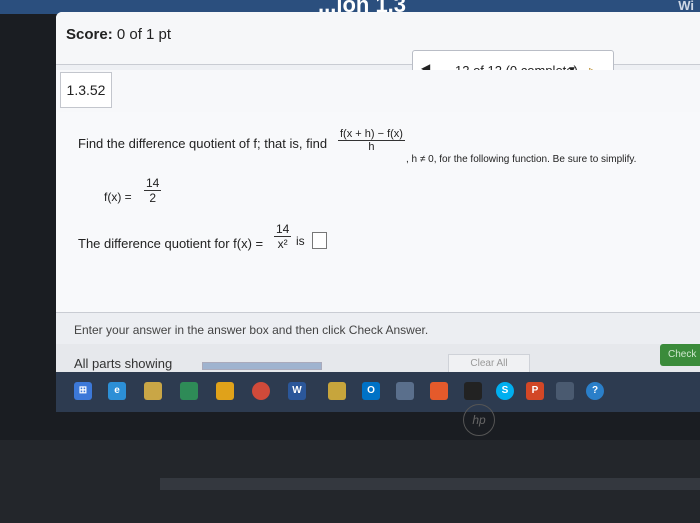 Image resolution: width=700 pixels, height=523 pixels. I want to click on laptop-hinge-strip, so click(430, 484).